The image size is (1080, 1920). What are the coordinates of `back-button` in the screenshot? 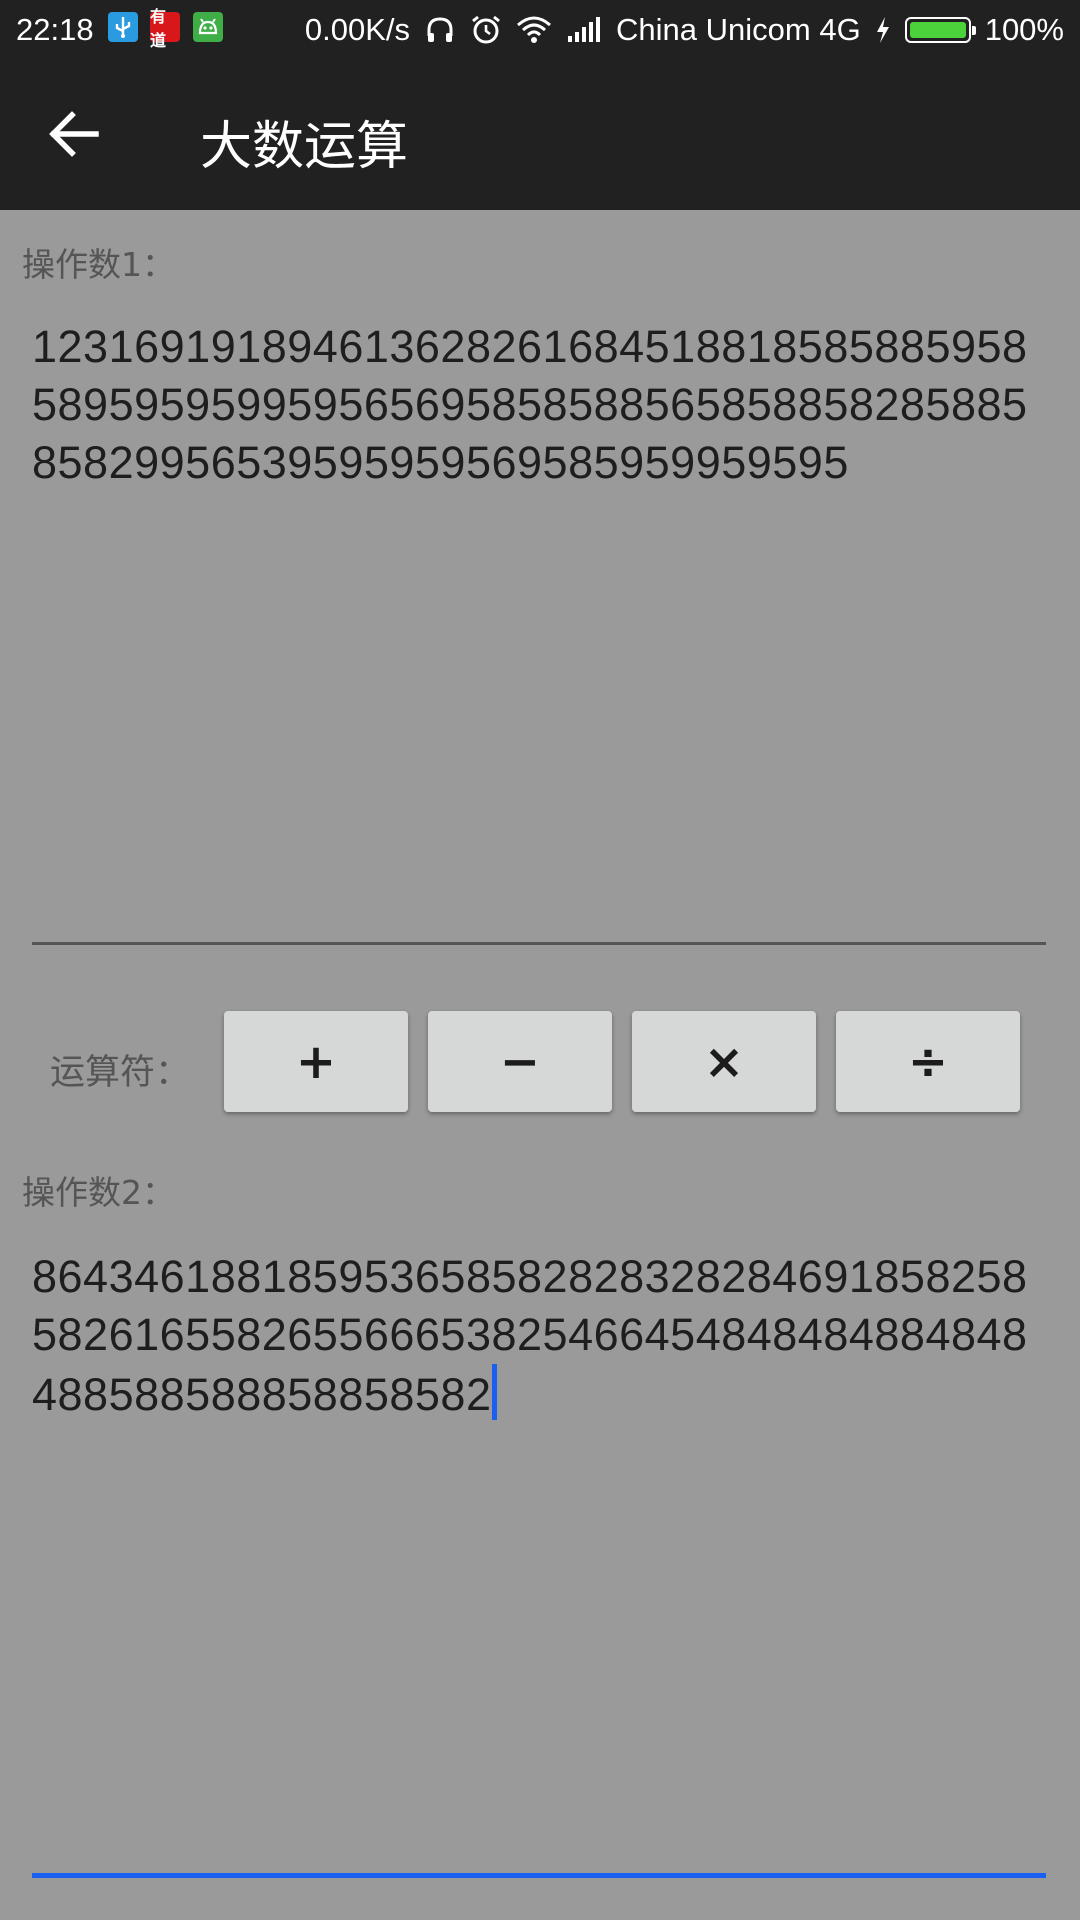 It's located at (74, 134).